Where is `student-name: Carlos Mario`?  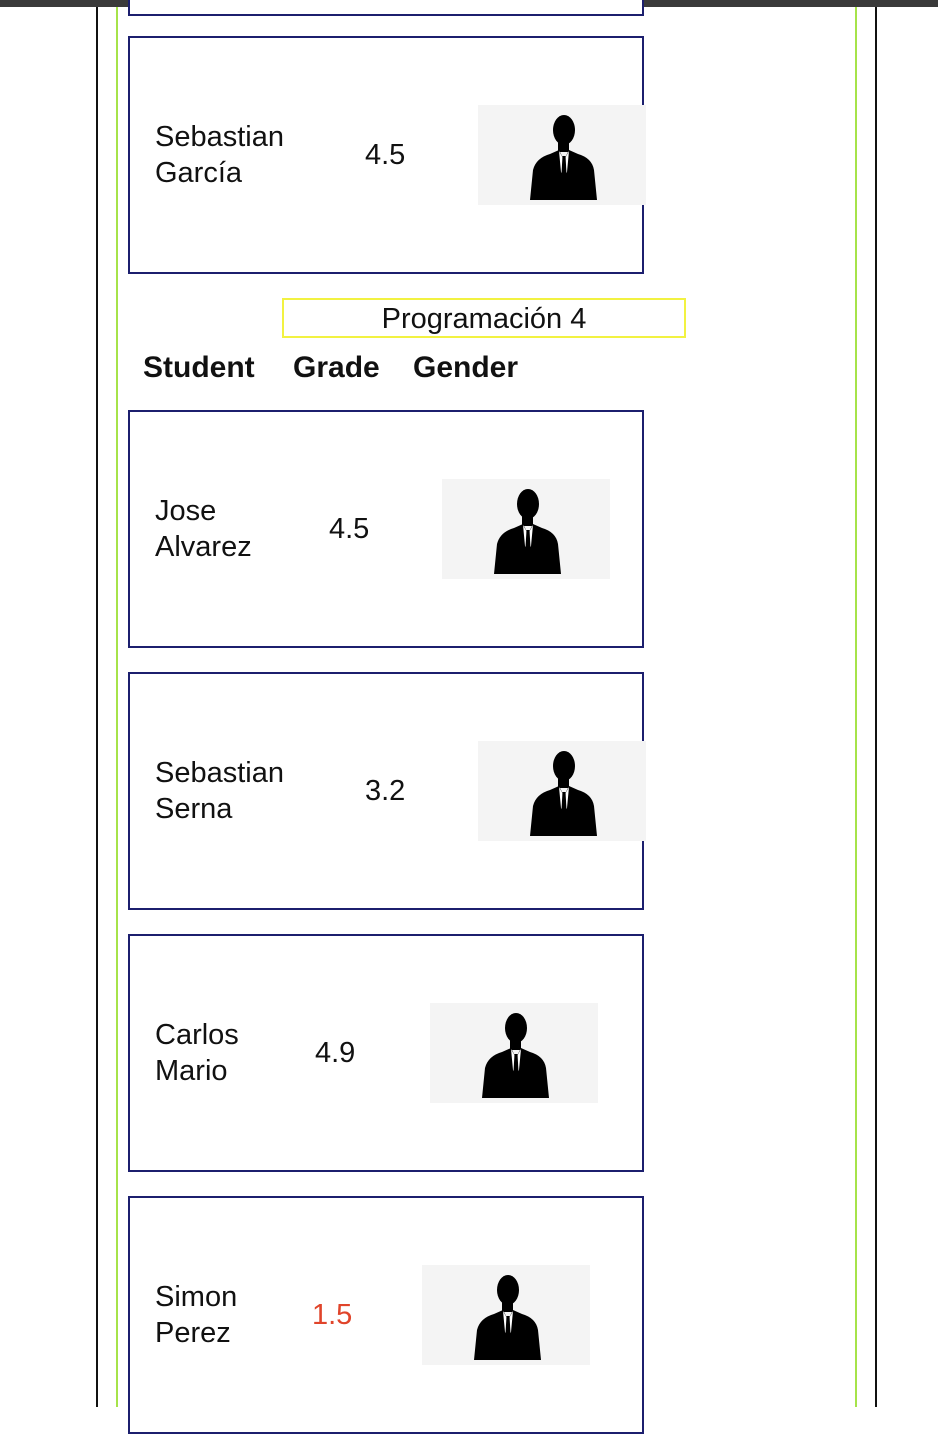 student-name: Carlos Mario is located at coordinates (197, 1053).